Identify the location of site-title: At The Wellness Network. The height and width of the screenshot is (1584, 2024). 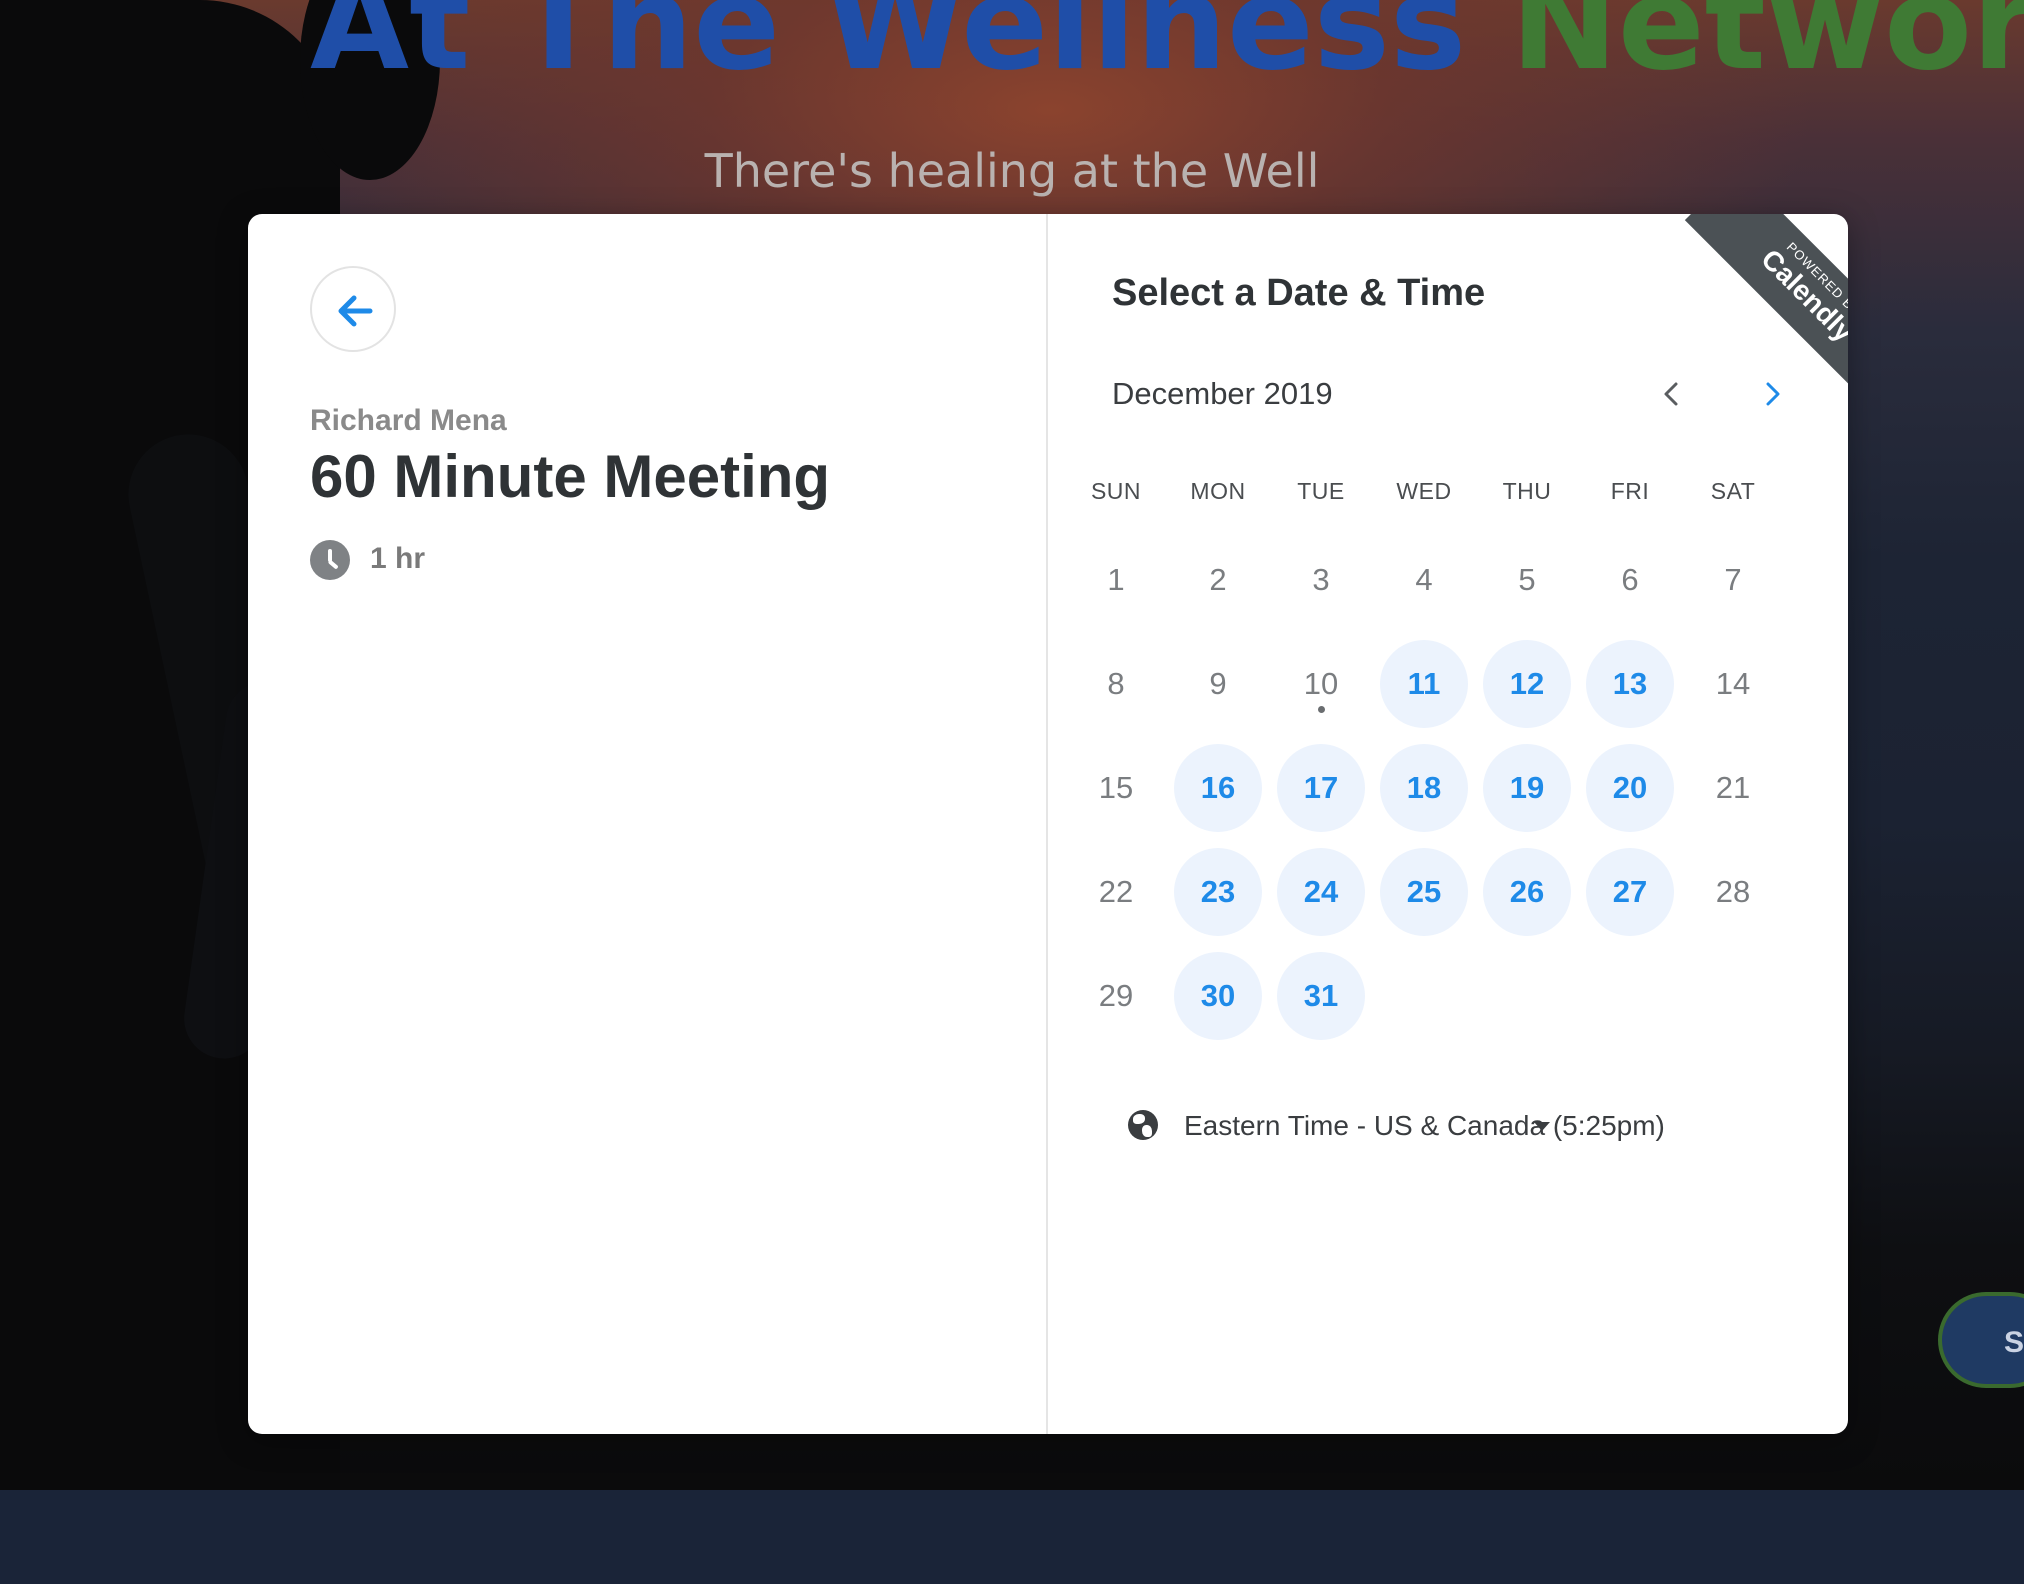
(1167, 45).